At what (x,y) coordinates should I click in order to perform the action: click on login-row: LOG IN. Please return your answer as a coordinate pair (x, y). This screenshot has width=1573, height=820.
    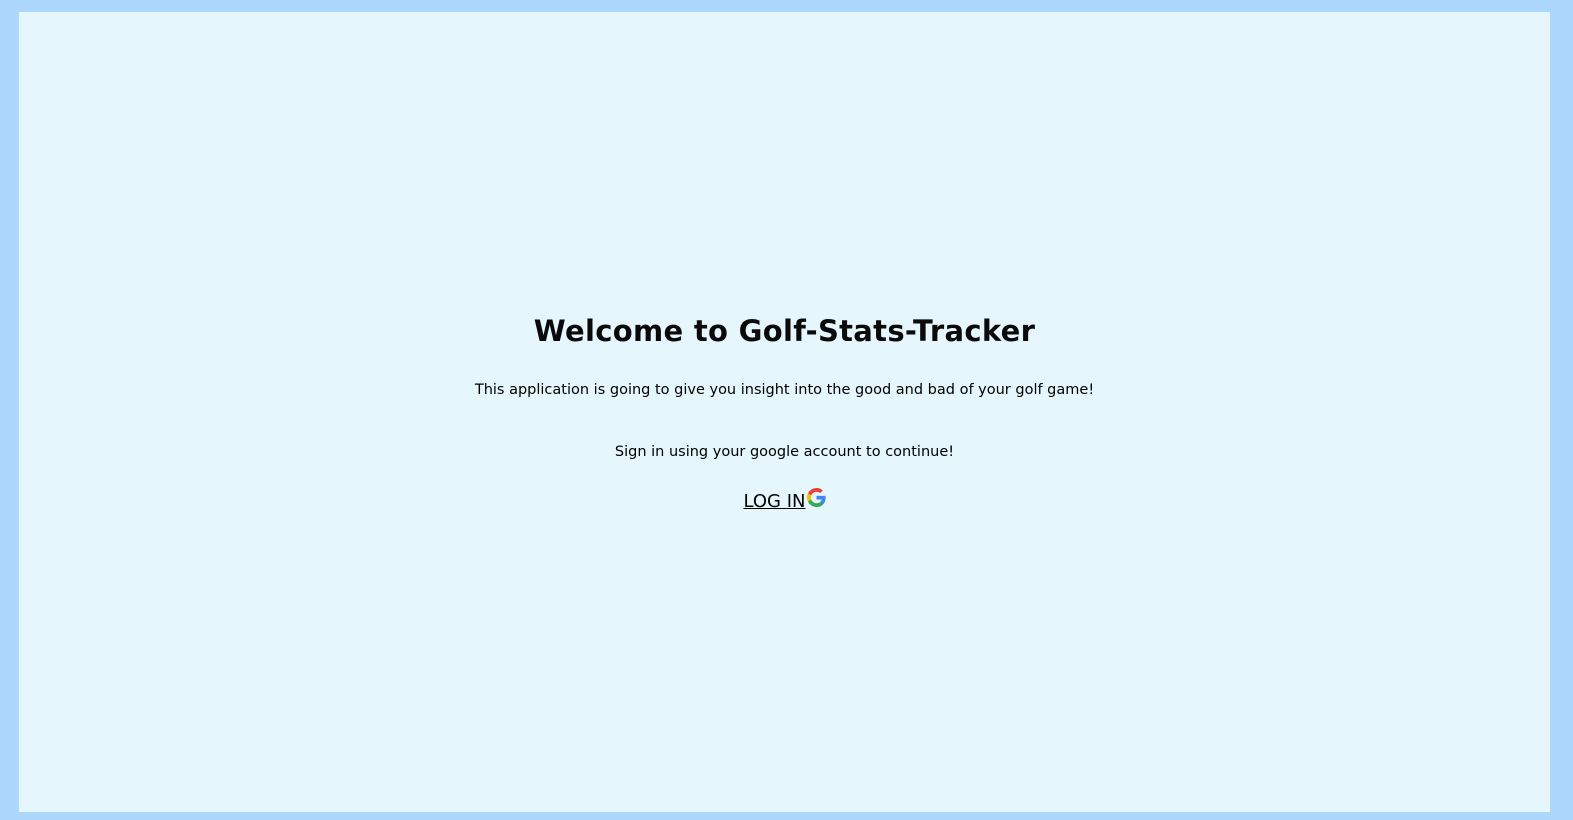
    Looking at the image, I should click on (784, 500).